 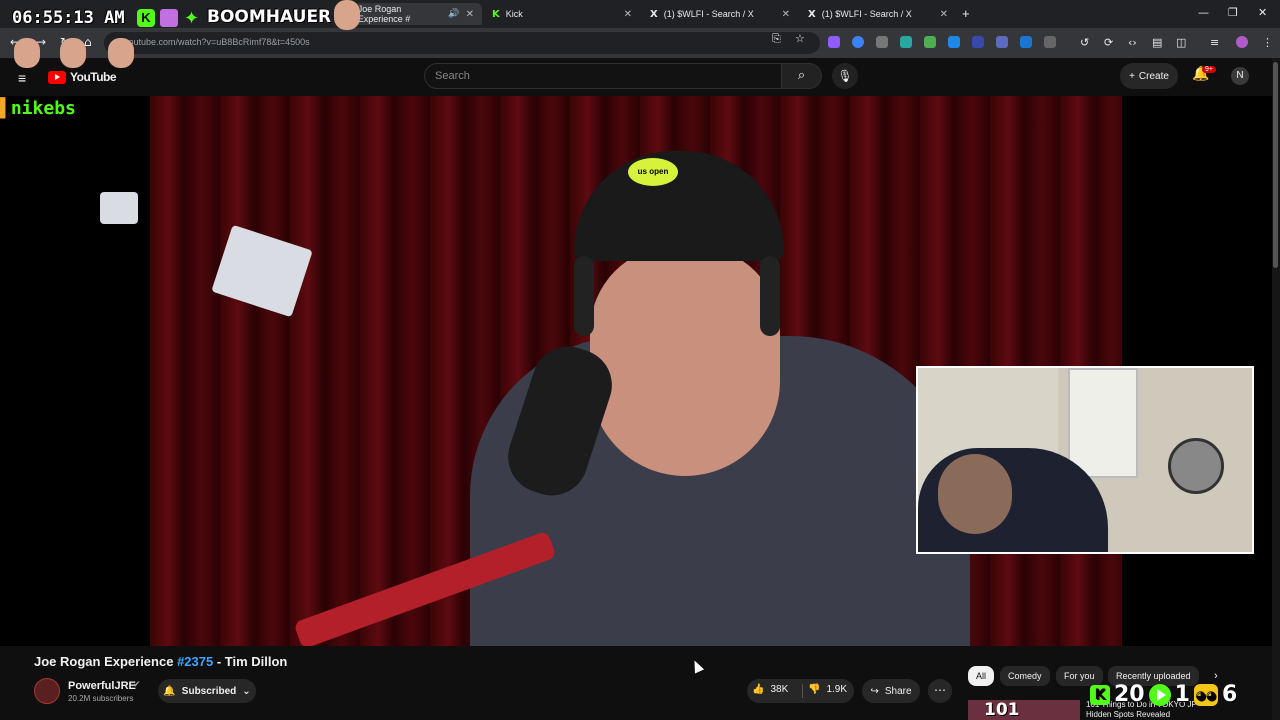 What do you see at coordinates (269, 17) in the screenshot?
I see `overlay-streamer-name: BOOMHAUER` at bounding box center [269, 17].